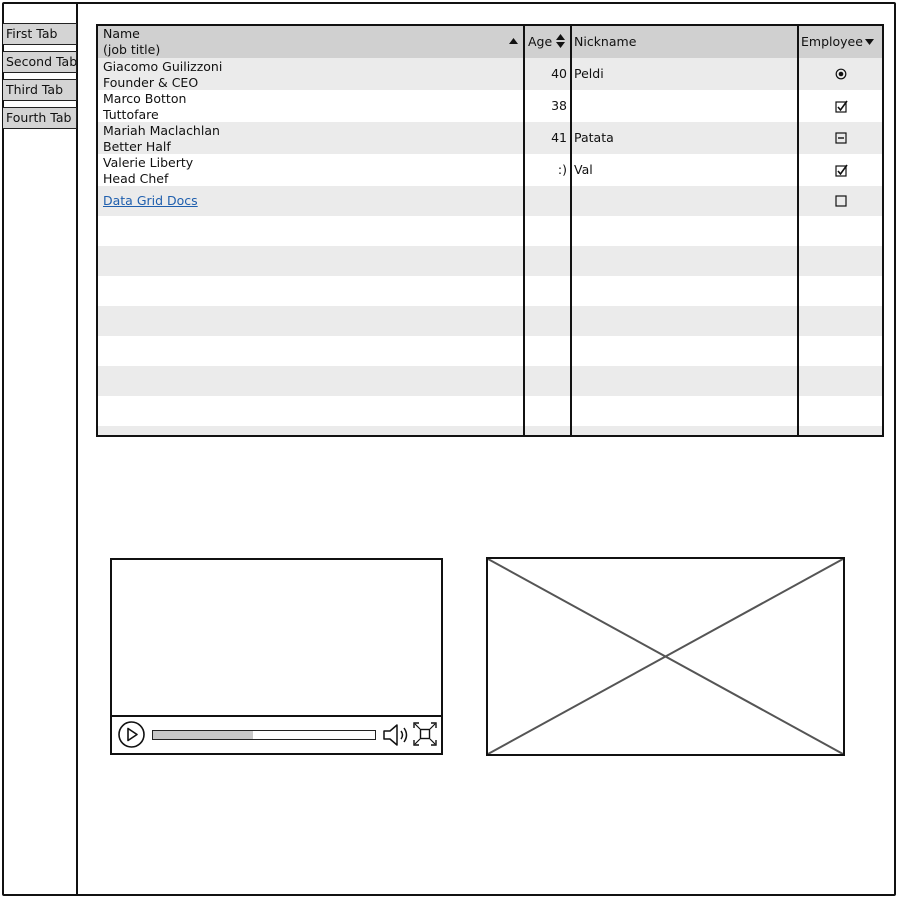  I want to click on tab-first: First Tab, so click(40, 34).